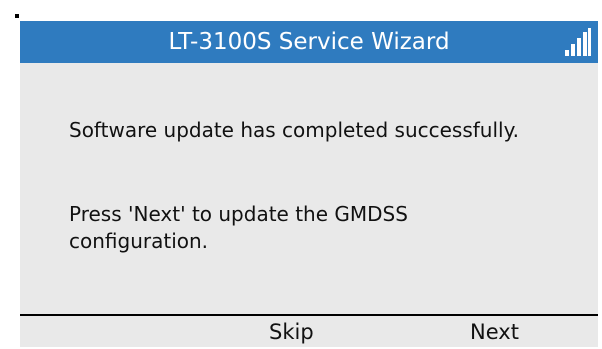 Image resolution: width=602 pixels, height=349 pixels. I want to click on signal-strength-icon, so click(578, 42).